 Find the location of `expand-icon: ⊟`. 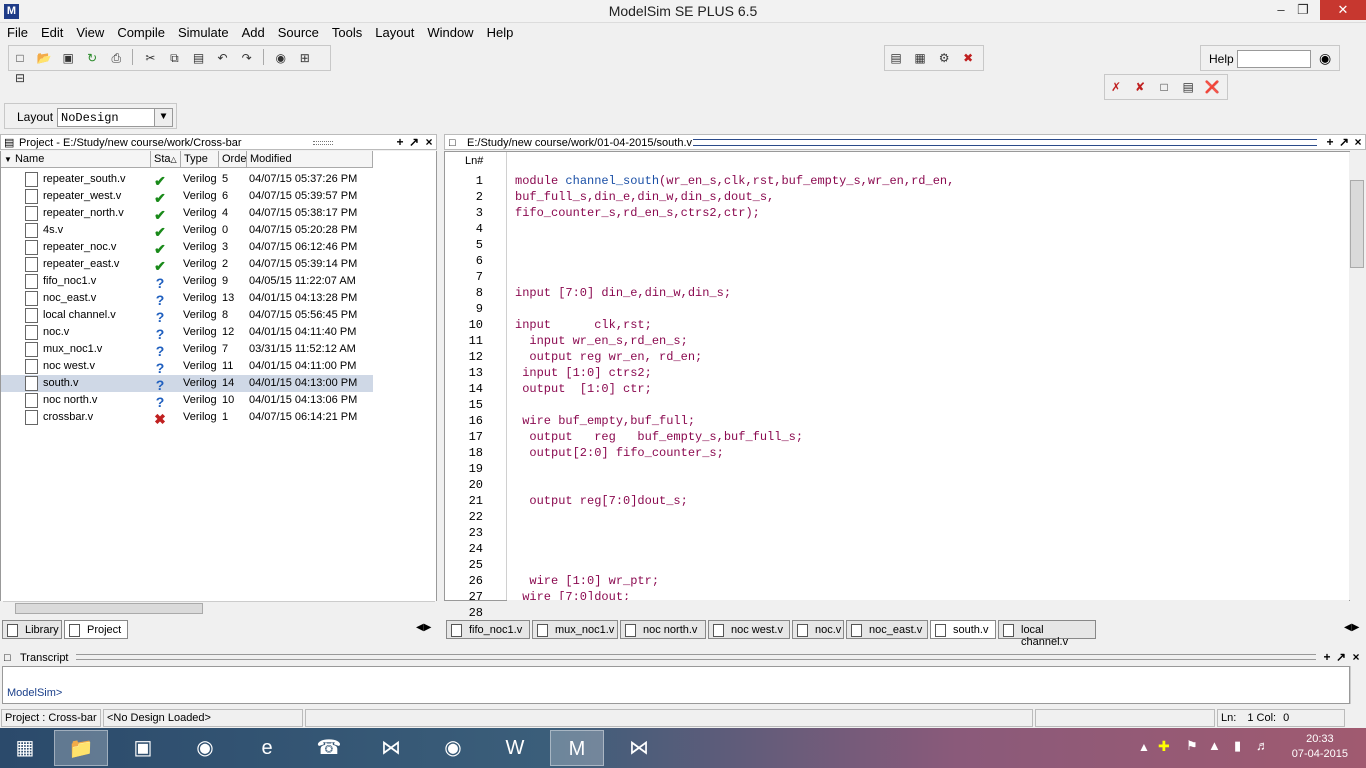

expand-icon: ⊟ is located at coordinates (20, 78).